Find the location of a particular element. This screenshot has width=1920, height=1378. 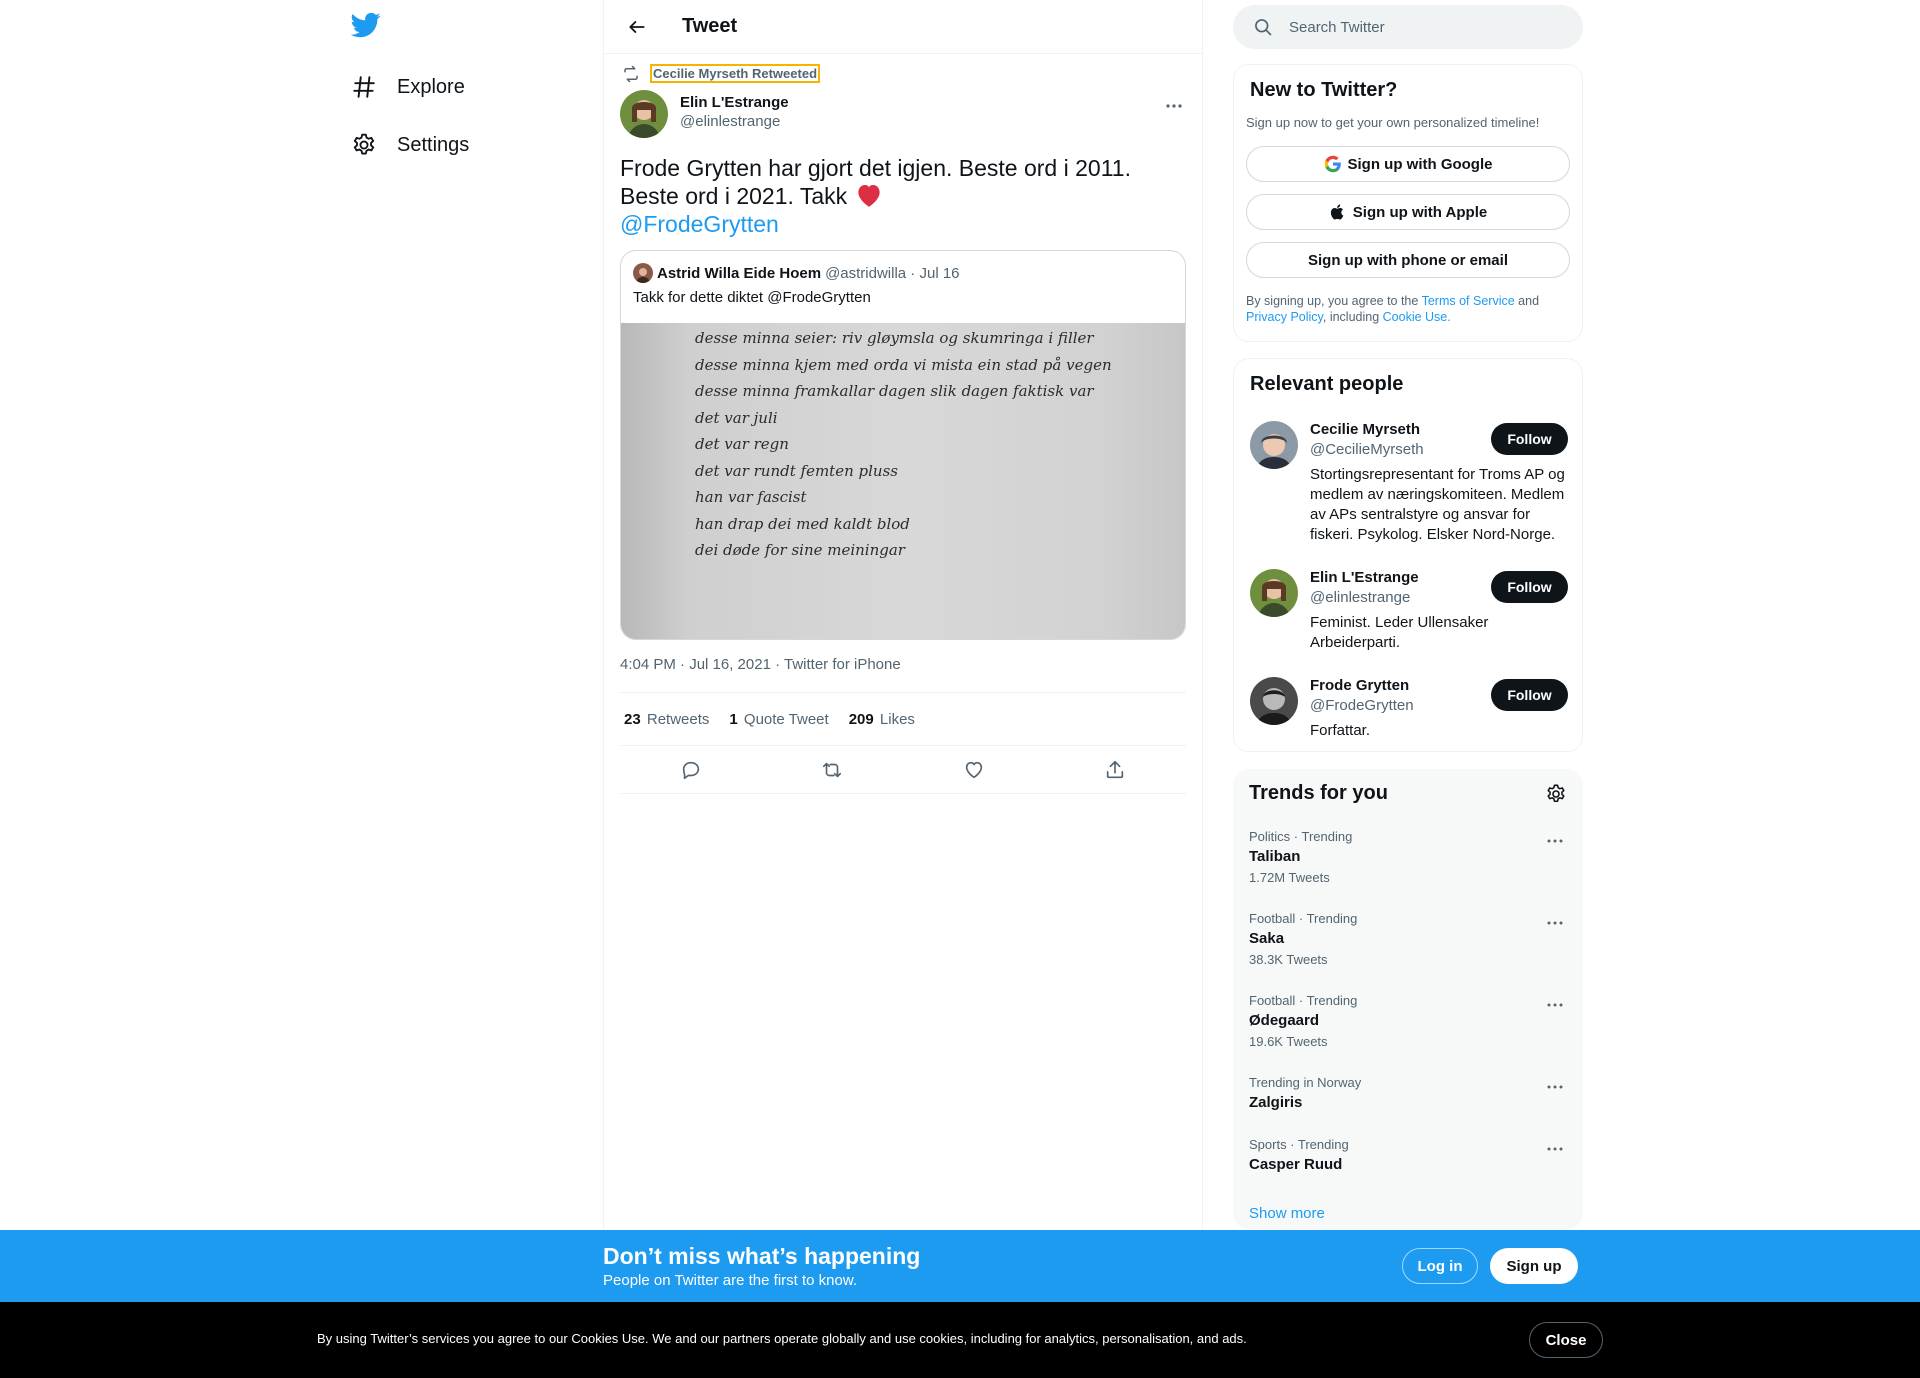

retweets-count: 23 is located at coordinates (632, 719).